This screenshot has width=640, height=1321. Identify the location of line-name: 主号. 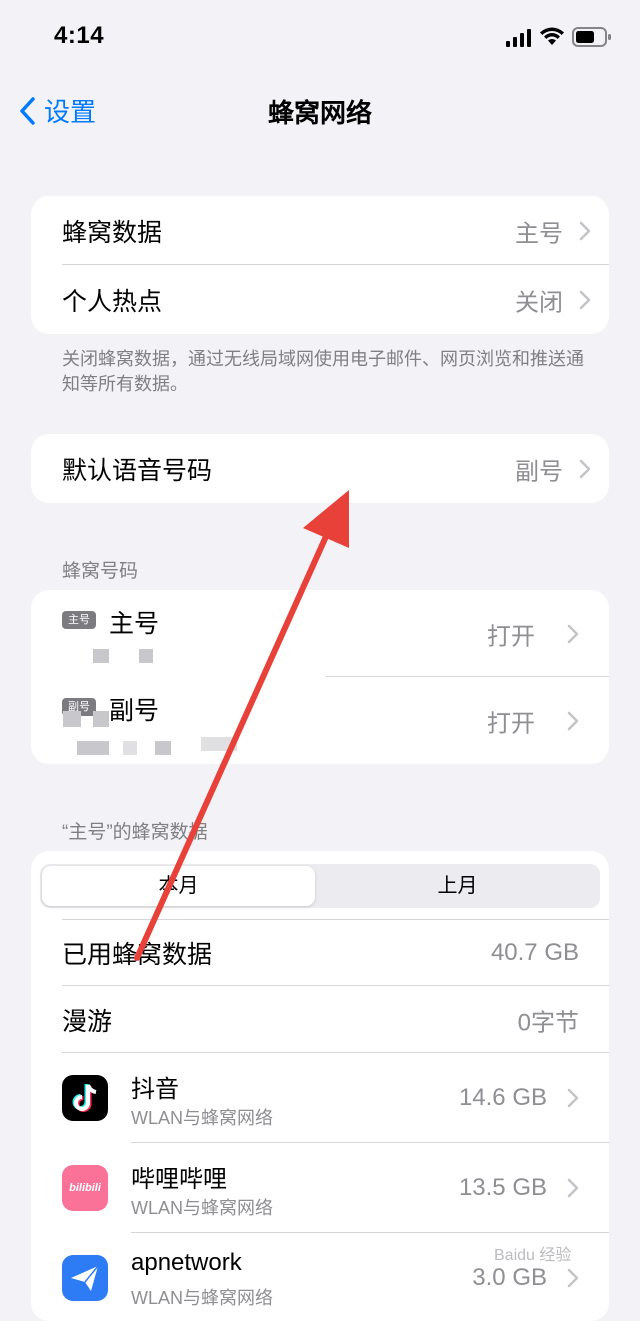
(134, 624).